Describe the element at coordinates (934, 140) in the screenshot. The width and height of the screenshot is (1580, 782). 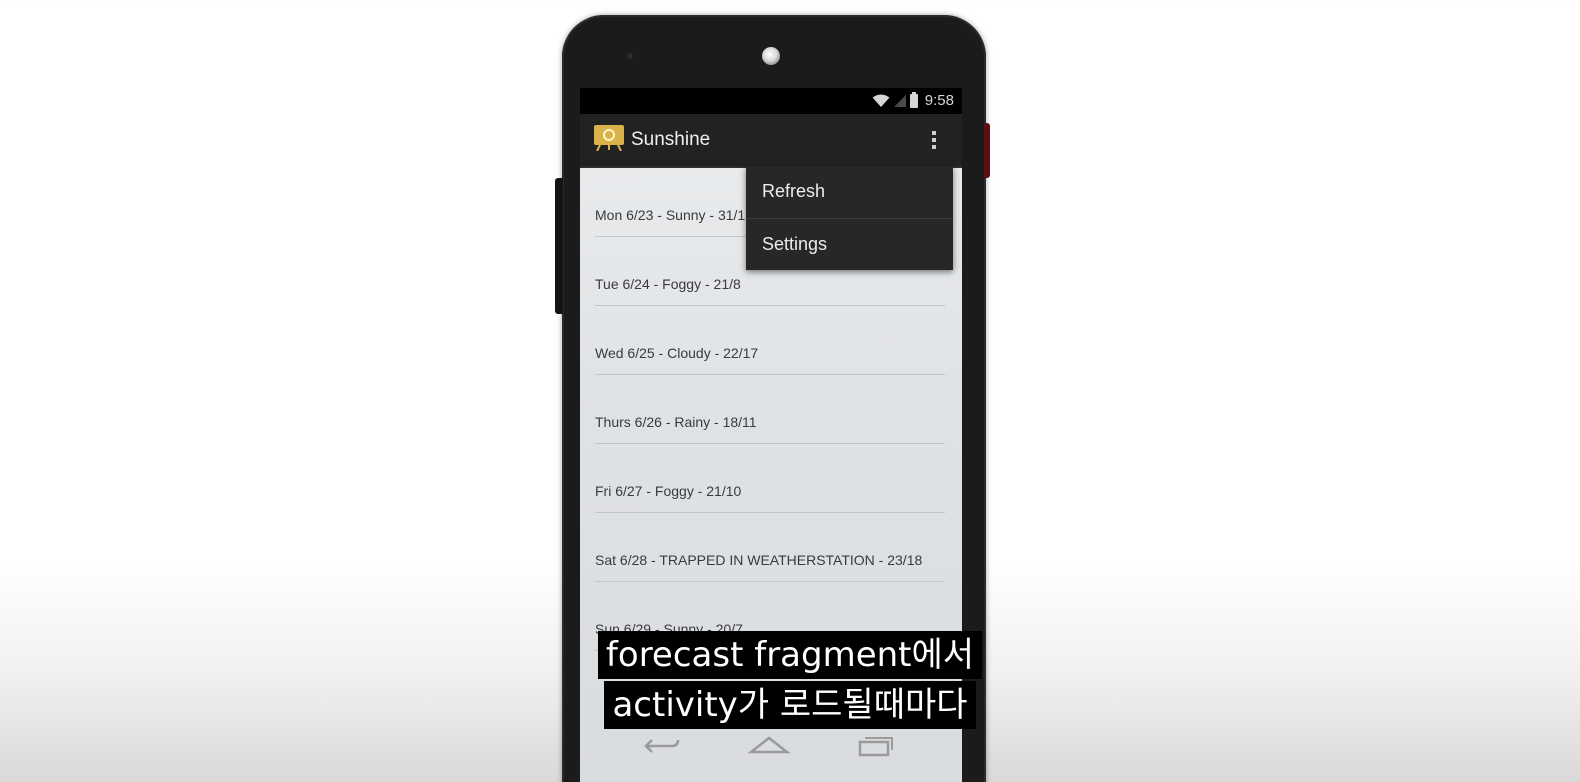
I see `overflow-menu-button` at that location.